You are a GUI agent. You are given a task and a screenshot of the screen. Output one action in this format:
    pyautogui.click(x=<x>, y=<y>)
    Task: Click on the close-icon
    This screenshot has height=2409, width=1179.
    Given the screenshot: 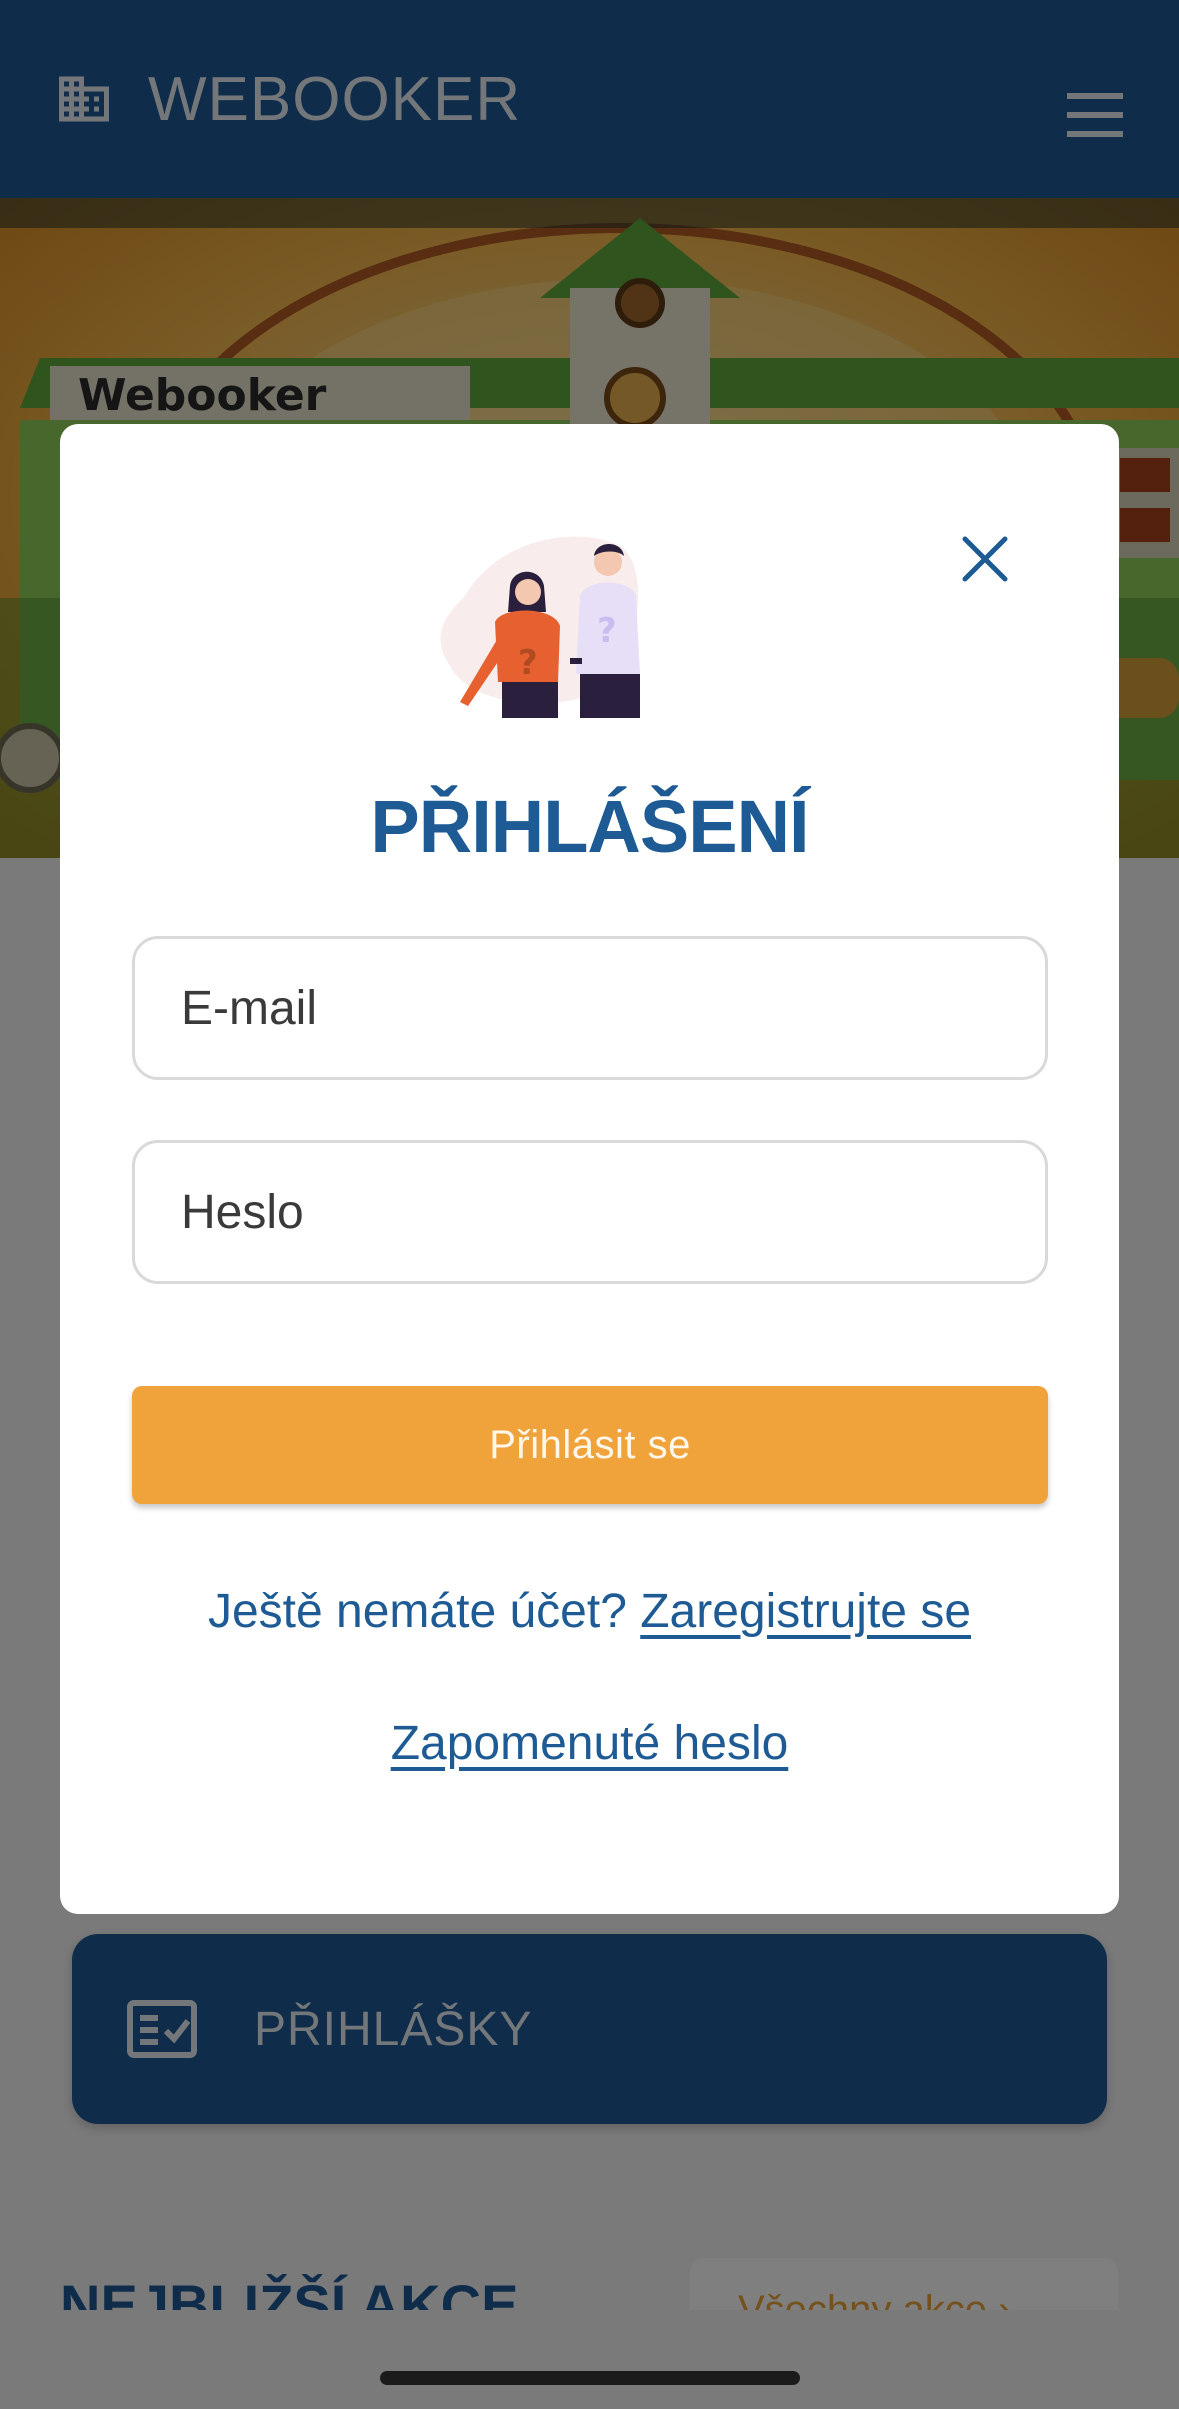 What is the action you would take?
    pyautogui.click(x=985, y=559)
    